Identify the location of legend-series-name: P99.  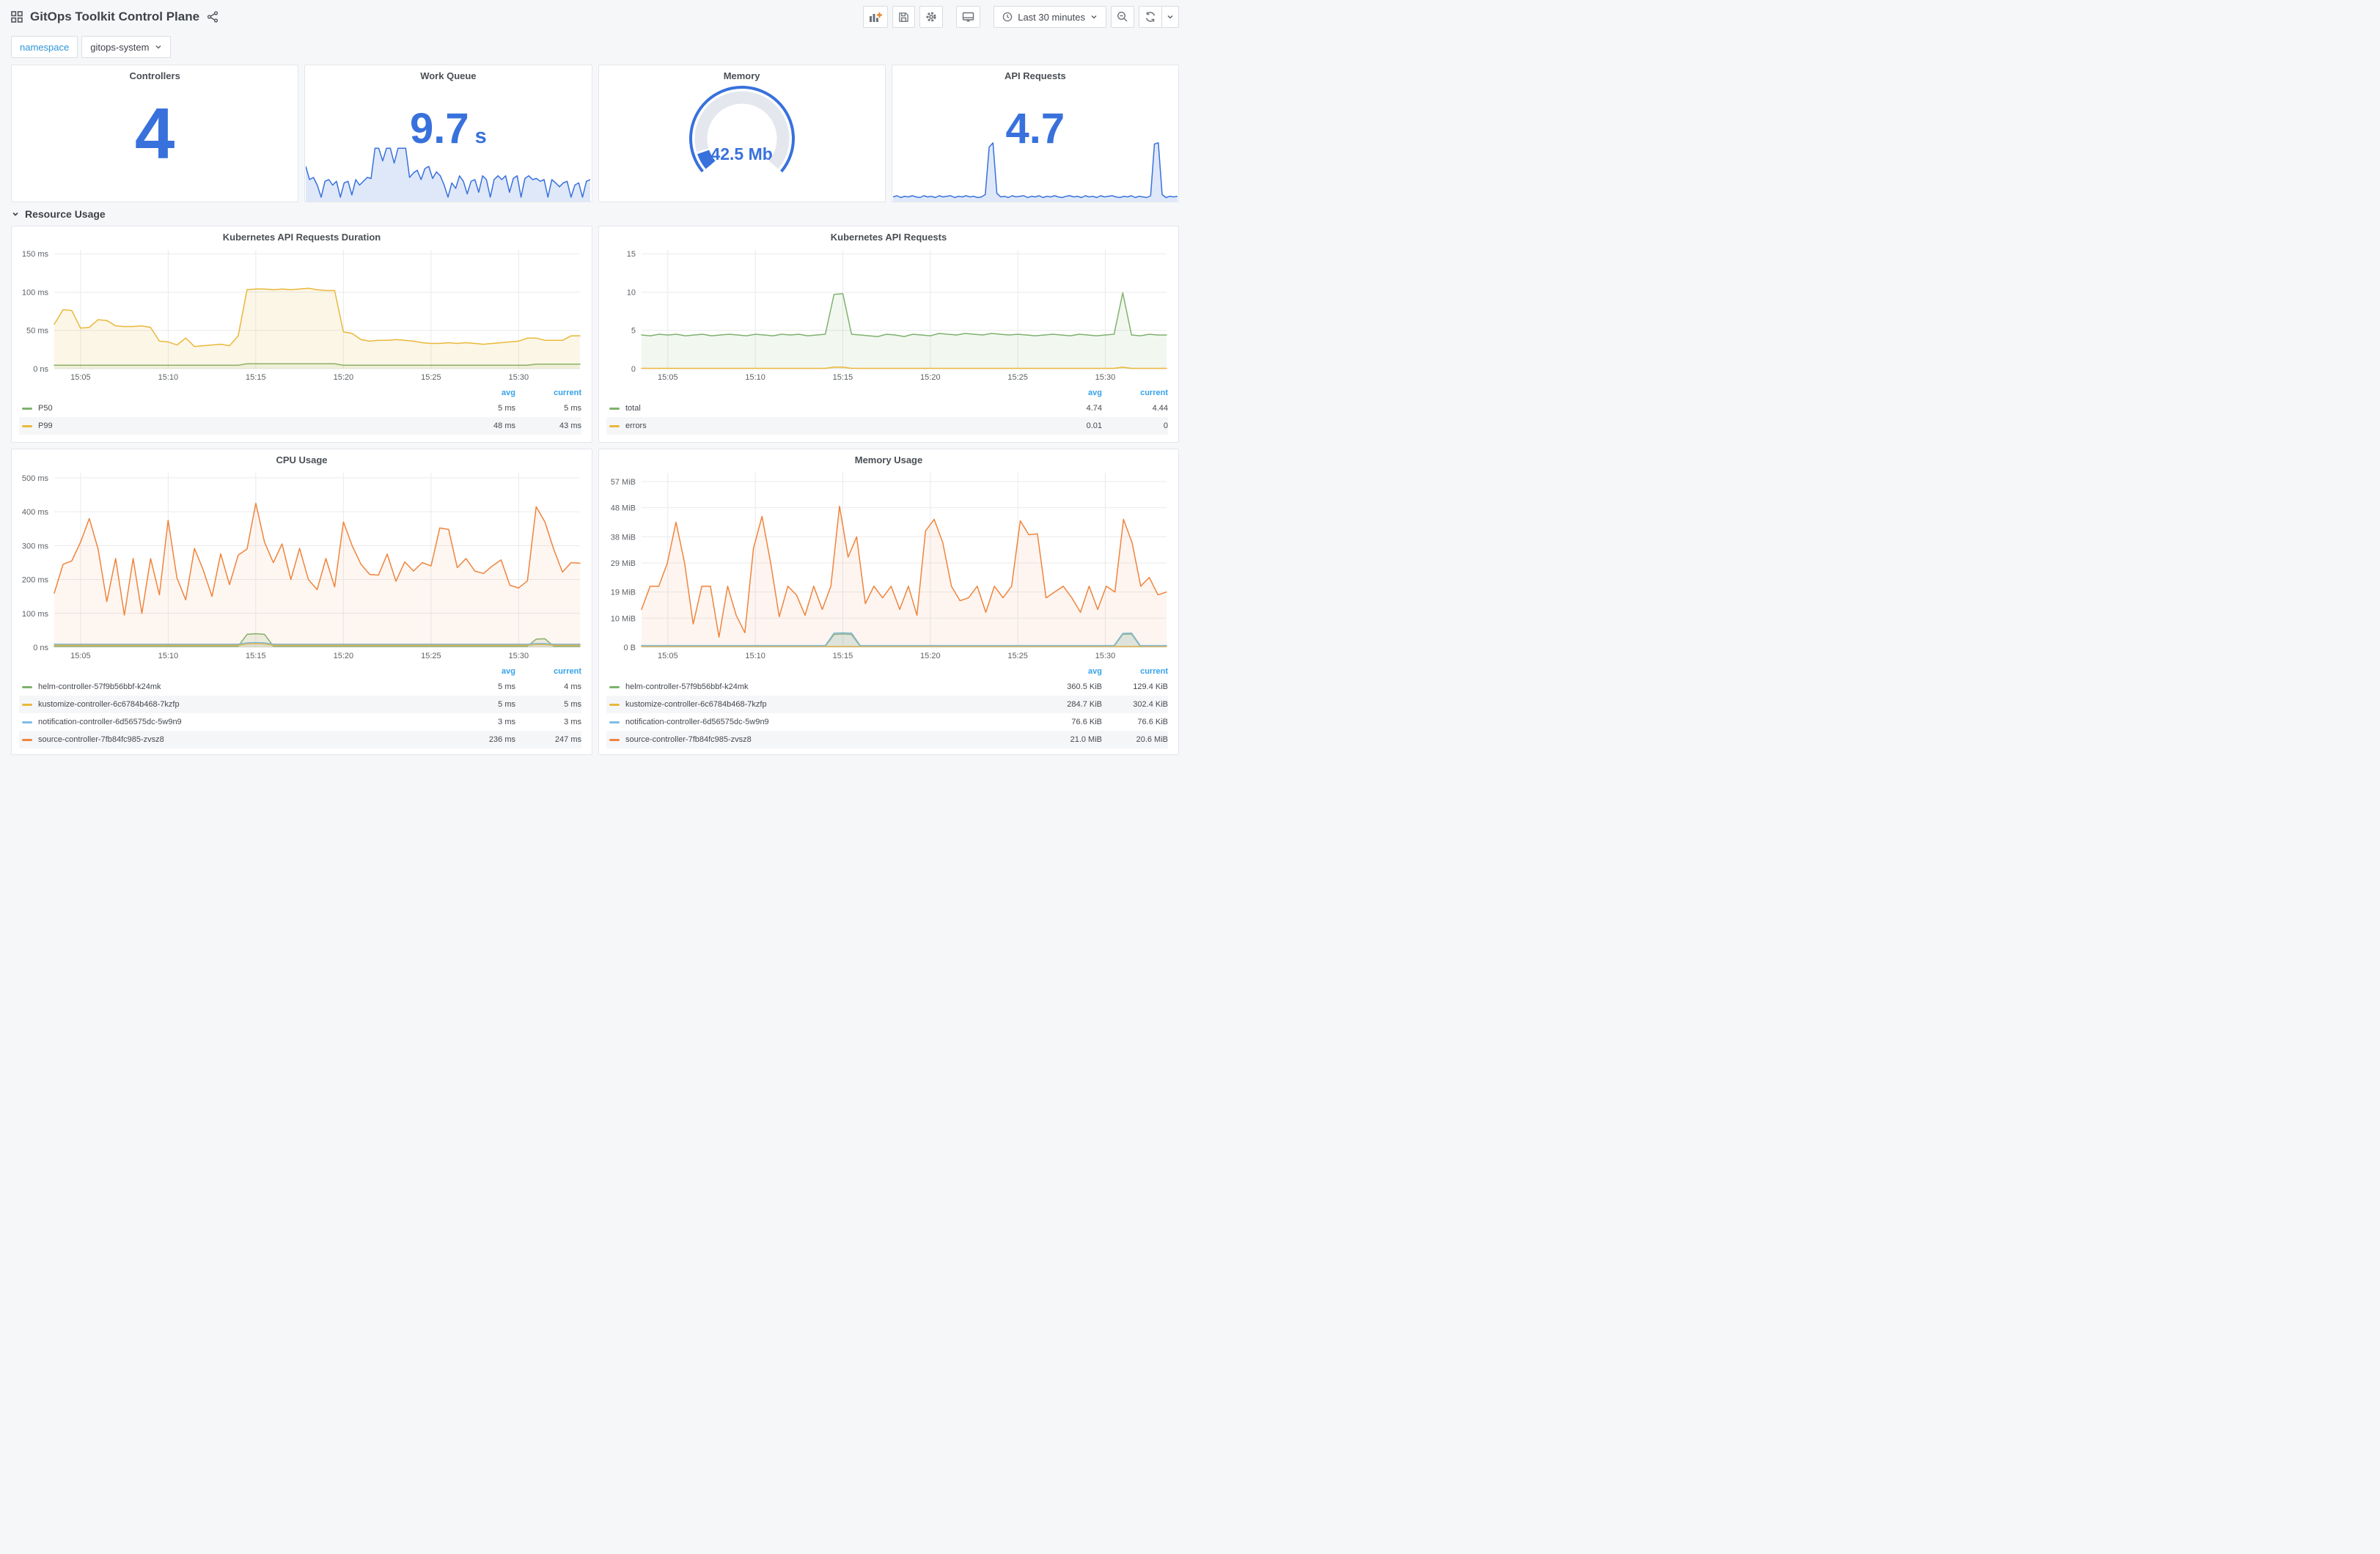
(234, 425).